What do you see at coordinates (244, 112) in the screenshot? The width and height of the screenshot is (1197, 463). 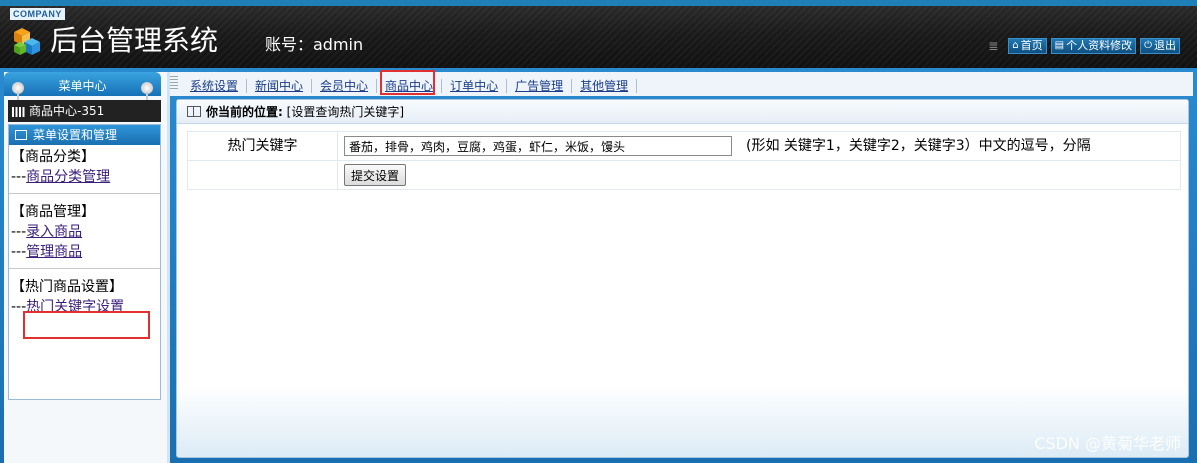 I see `breadcrumb-label: 你当前的位置:` at bounding box center [244, 112].